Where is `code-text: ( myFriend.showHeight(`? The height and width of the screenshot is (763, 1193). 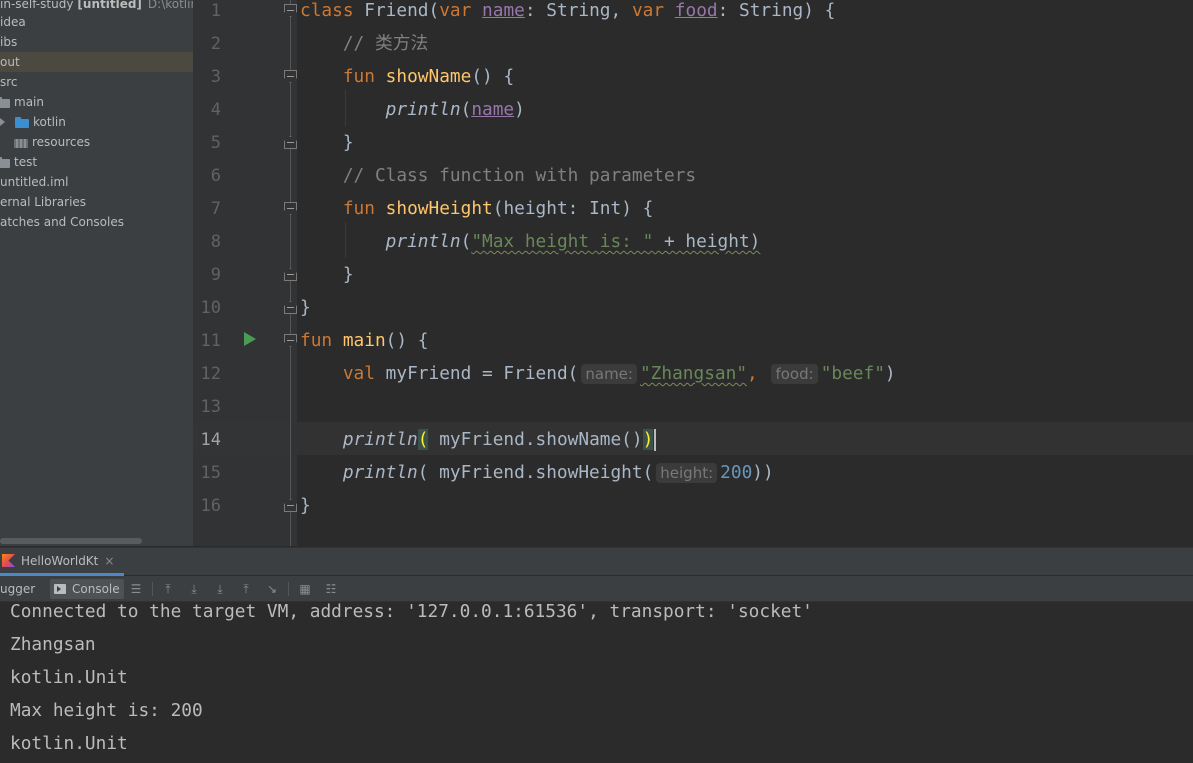
code-text: ( myFriend.showHeight( is located at coordinates (535, 472).